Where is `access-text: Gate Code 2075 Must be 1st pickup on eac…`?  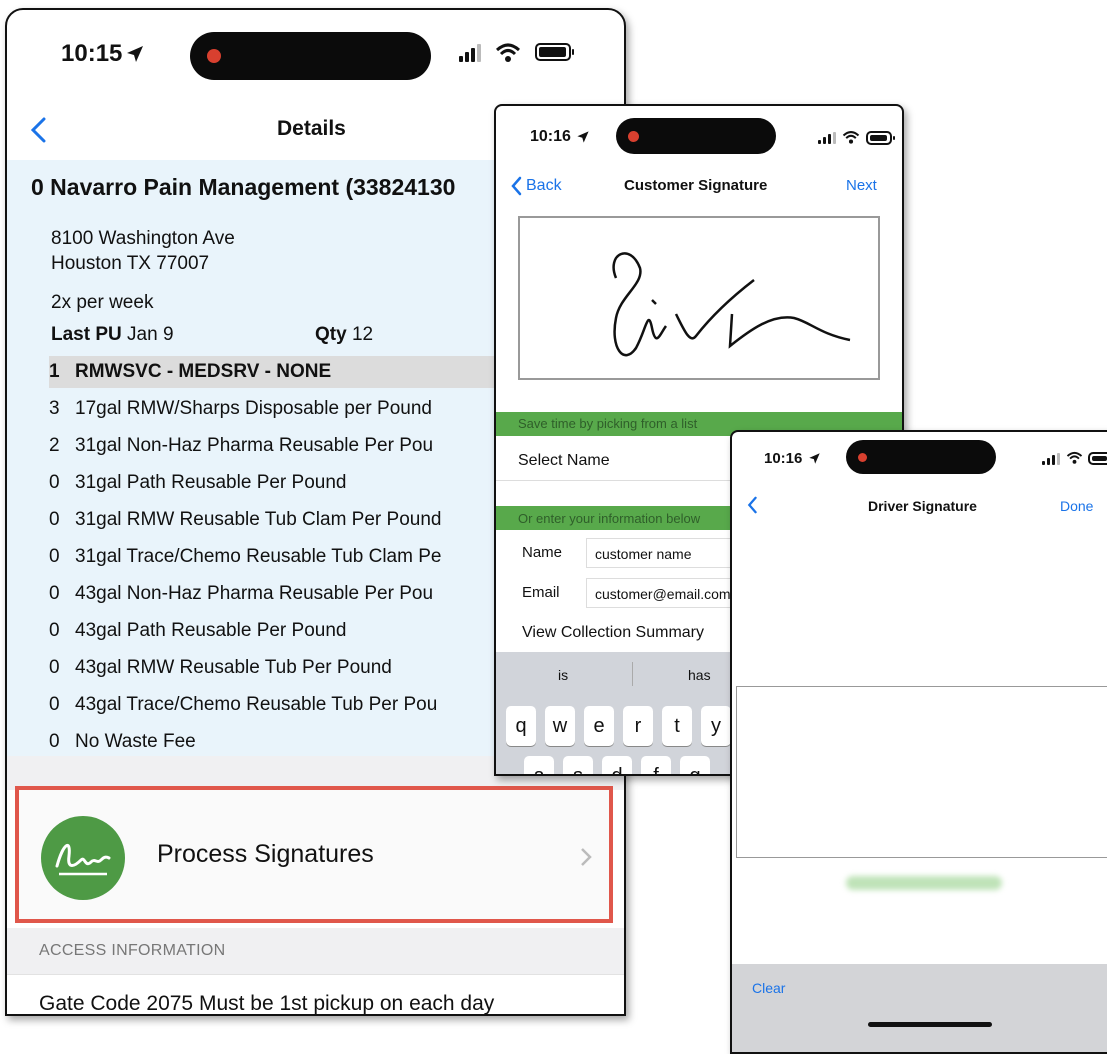
access-text: Gate Code 2075 Must be 1st pickup on eac… is located at coordinates (267, 1003).